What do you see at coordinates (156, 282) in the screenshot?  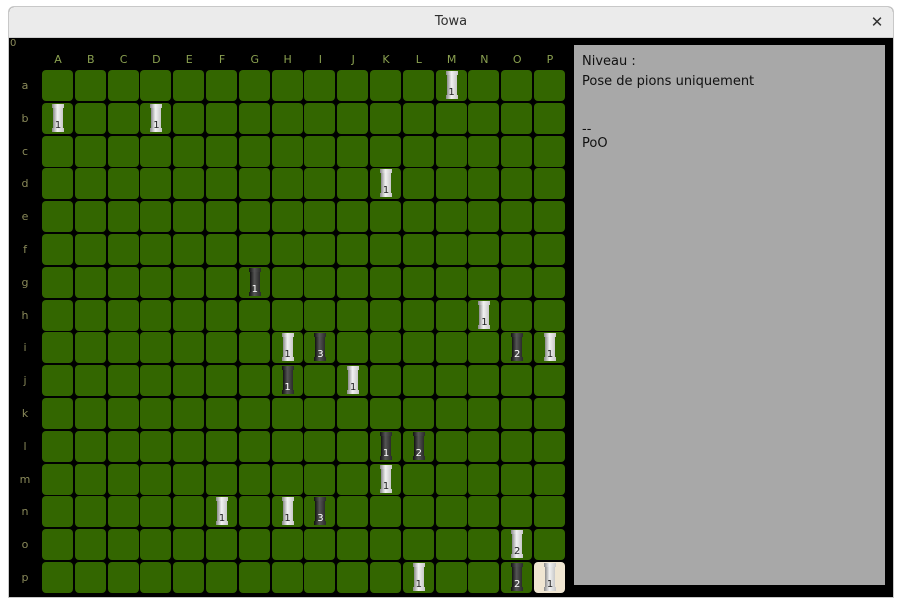 I see `board-cell-gd` at bounding box center [156, 282].